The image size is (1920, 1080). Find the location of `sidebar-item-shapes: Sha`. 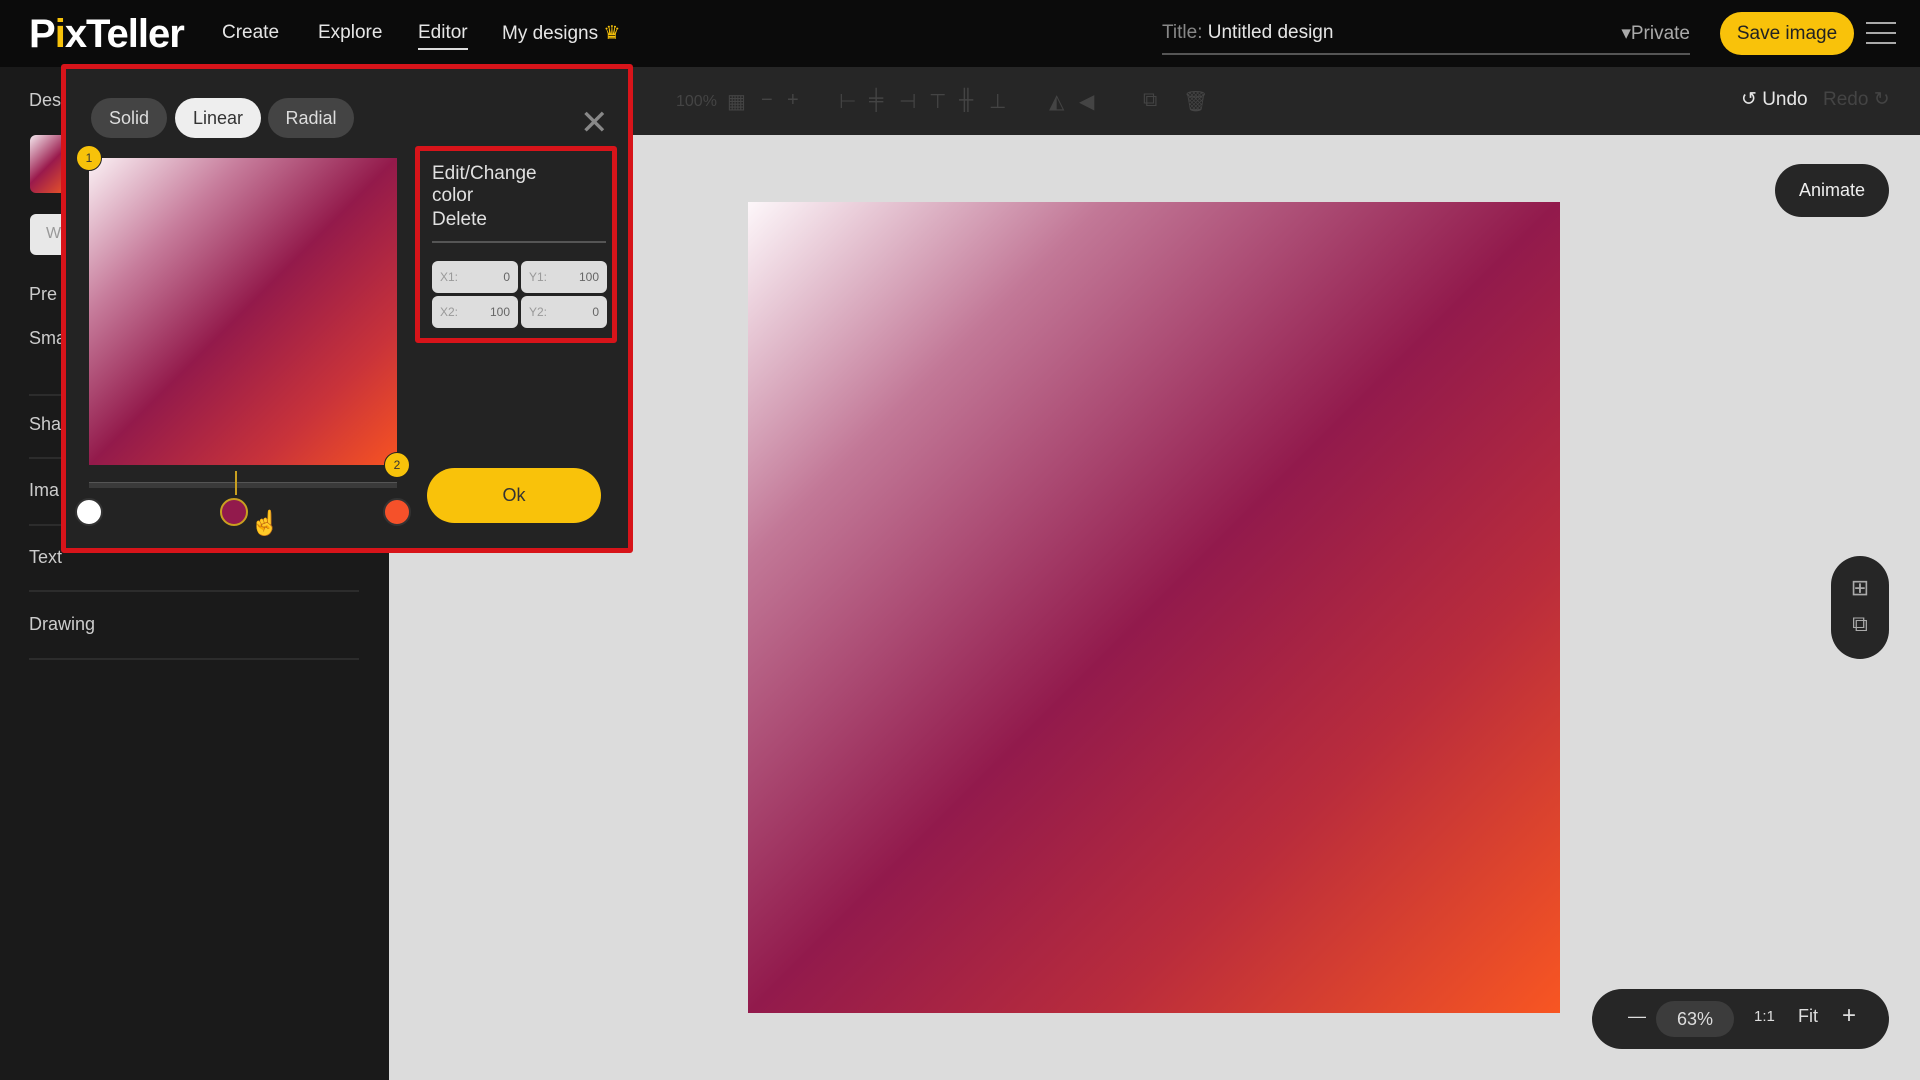

sidebar-item-shapes: Sha is located at coordinates (45, 424).